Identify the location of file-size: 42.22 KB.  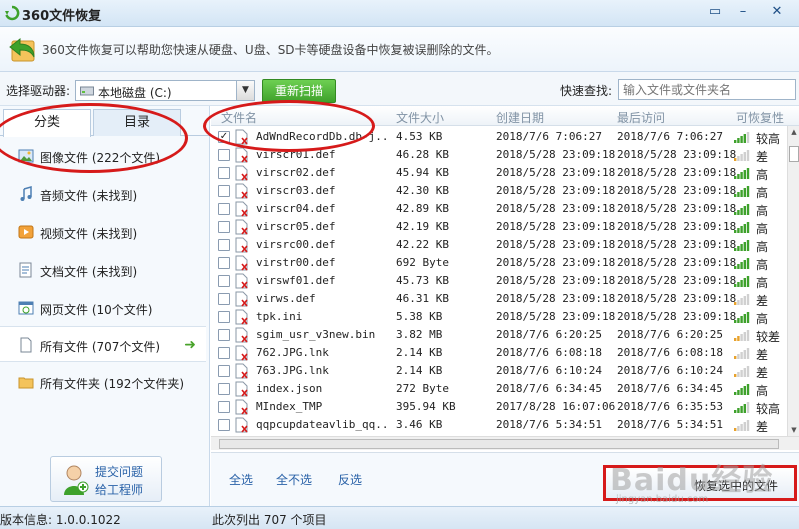
(422, 244).